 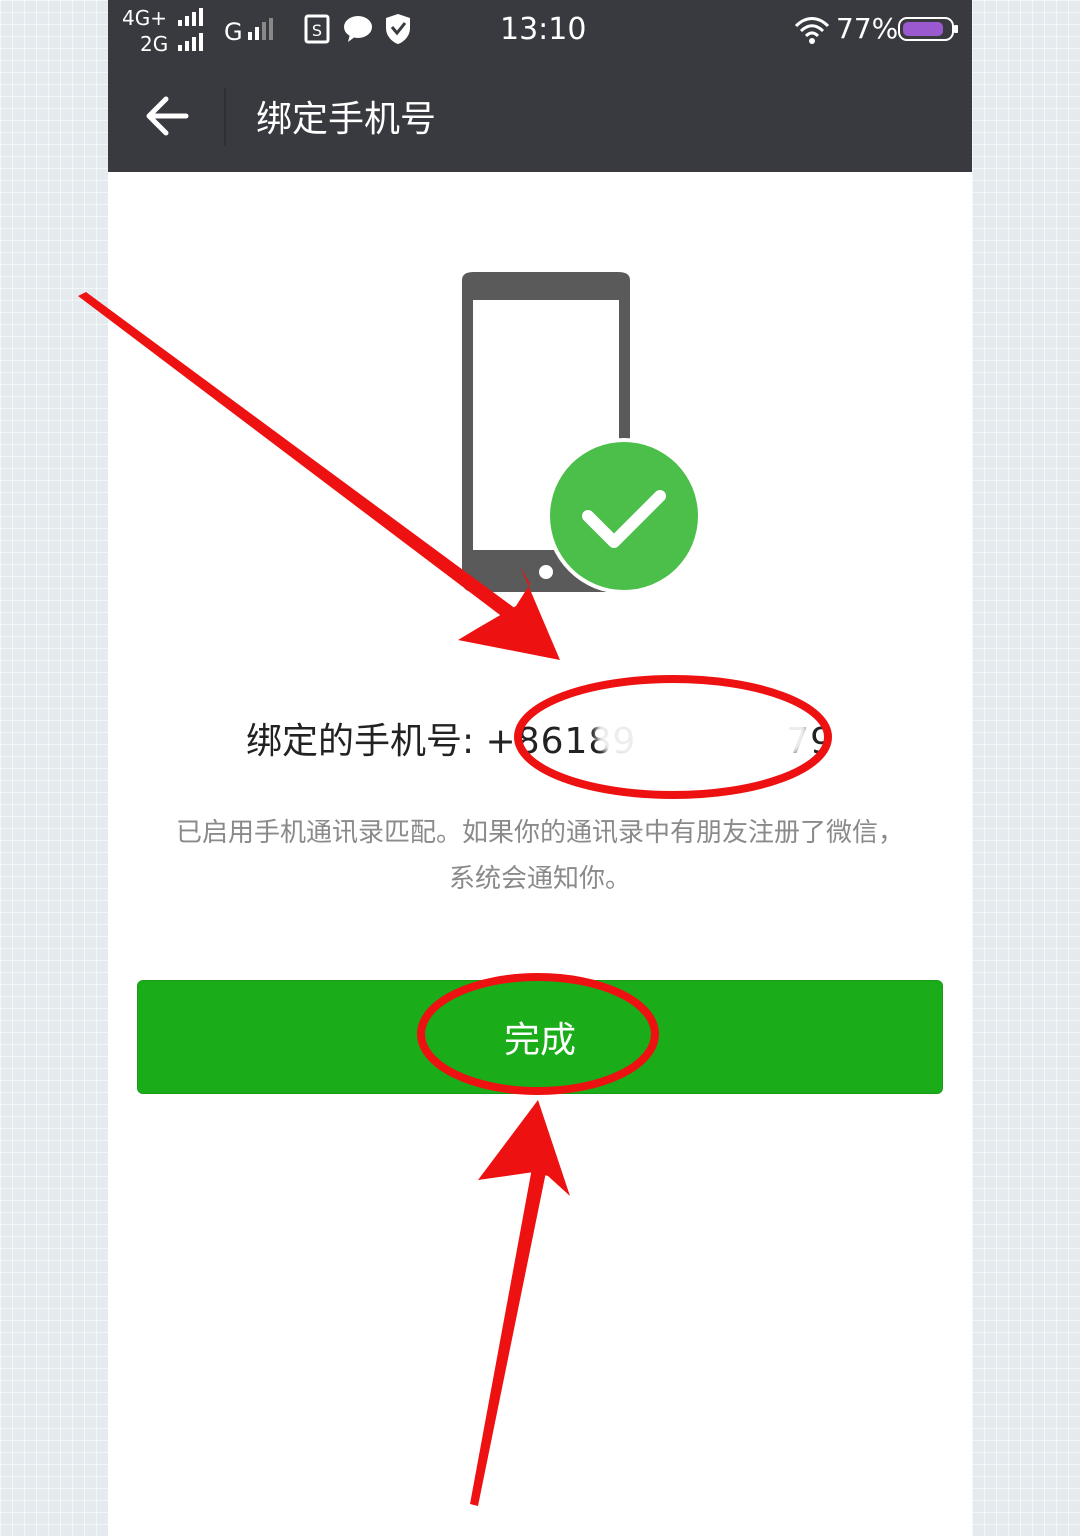 I want to click on page-title: 绑定手机号, so click(x=346, y=119).